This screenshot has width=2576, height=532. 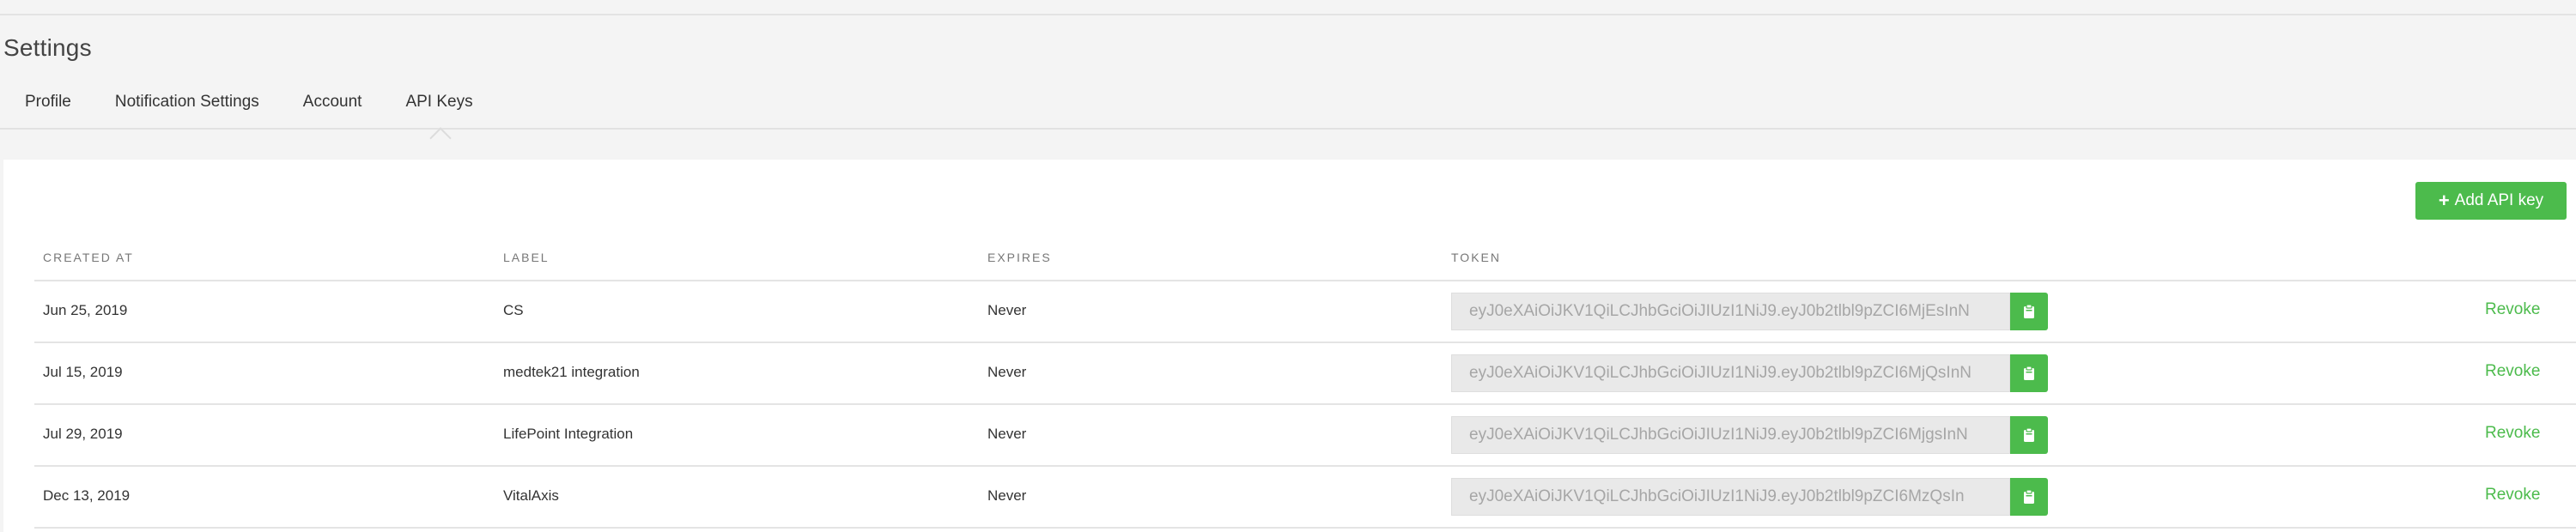 What do you see at coordinates (1020, 258) in the screenshot?
I see `column-header-expires: EXPIRES` at bounding box center [1020, 258].